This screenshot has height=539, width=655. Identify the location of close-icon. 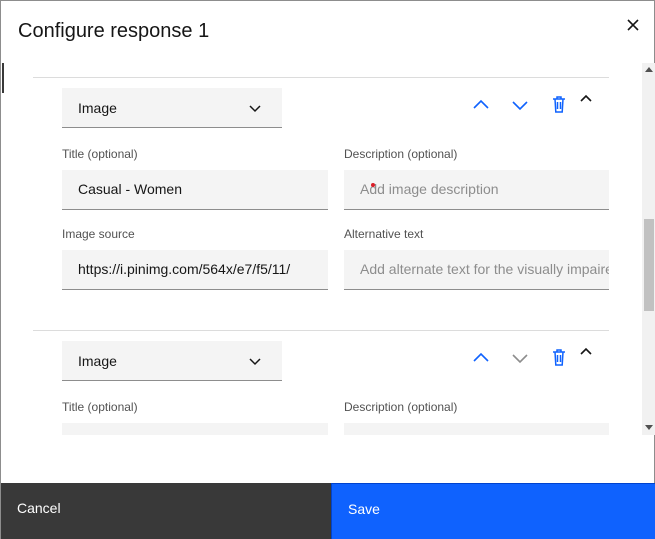
(633, 25).